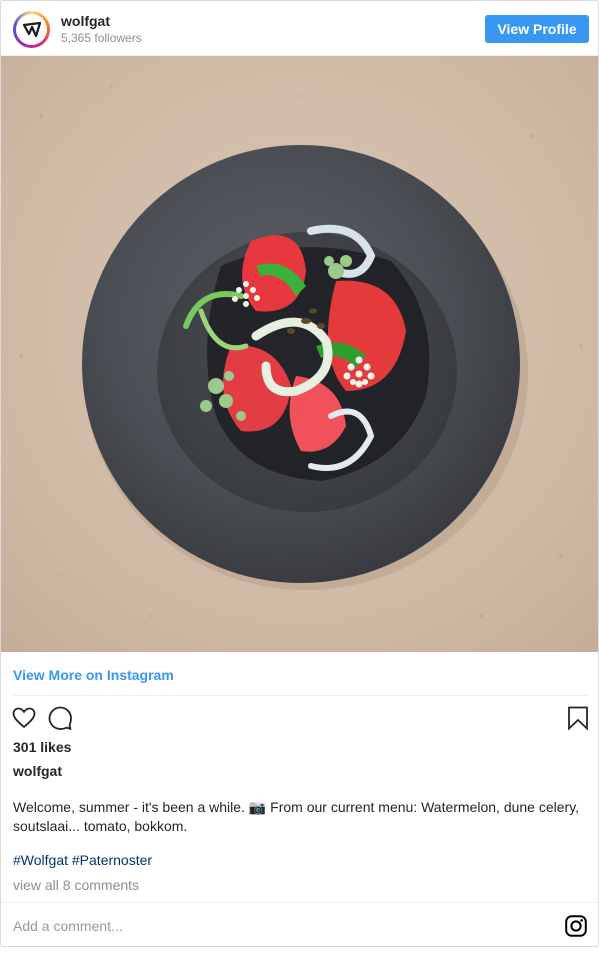  I want to click on follower-count: 5,365 followers, so click(101, 38).